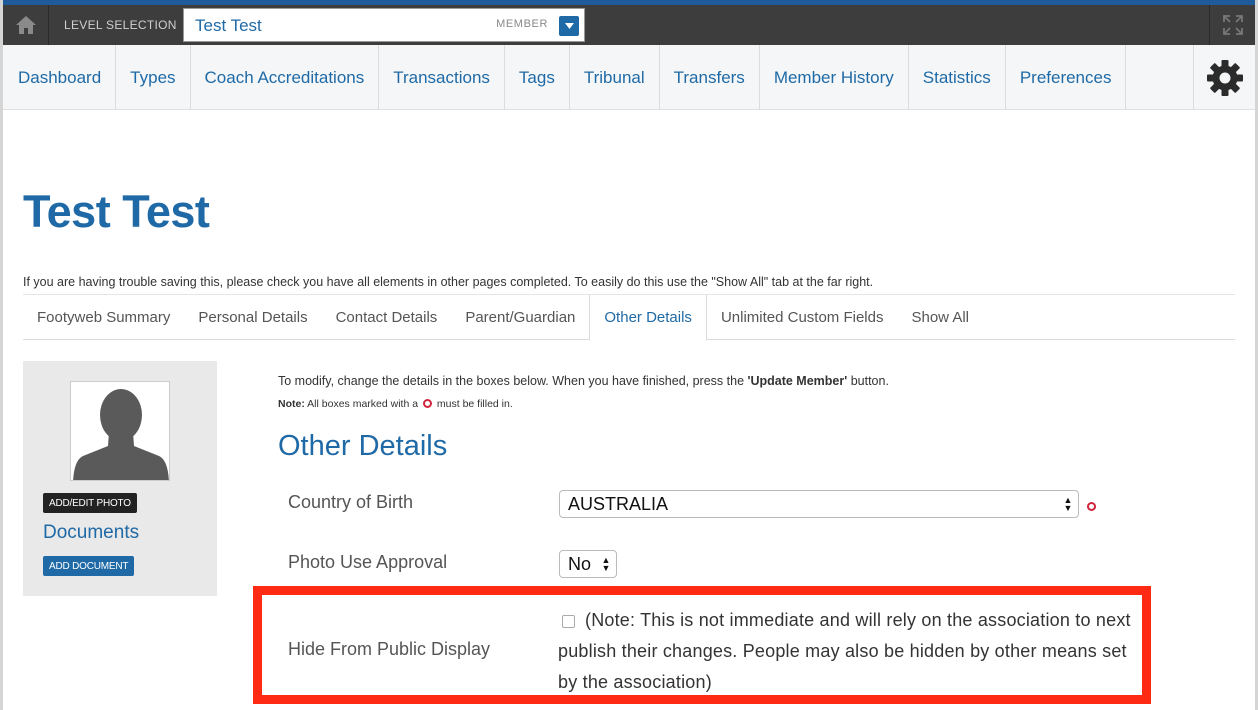 This screenshot has width=1258, height=710. What do you see at coordinates (351, 502) in the screenshot?
I see `country-of-birth-label: Country of Birth` at bounding box center [351, 502].